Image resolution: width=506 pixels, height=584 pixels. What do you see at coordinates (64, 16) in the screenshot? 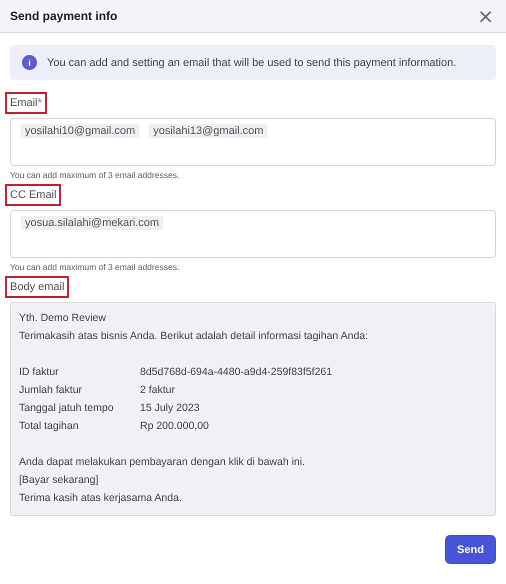
I see `dialog-title: Send payment info` at bounding box center [64, 16].